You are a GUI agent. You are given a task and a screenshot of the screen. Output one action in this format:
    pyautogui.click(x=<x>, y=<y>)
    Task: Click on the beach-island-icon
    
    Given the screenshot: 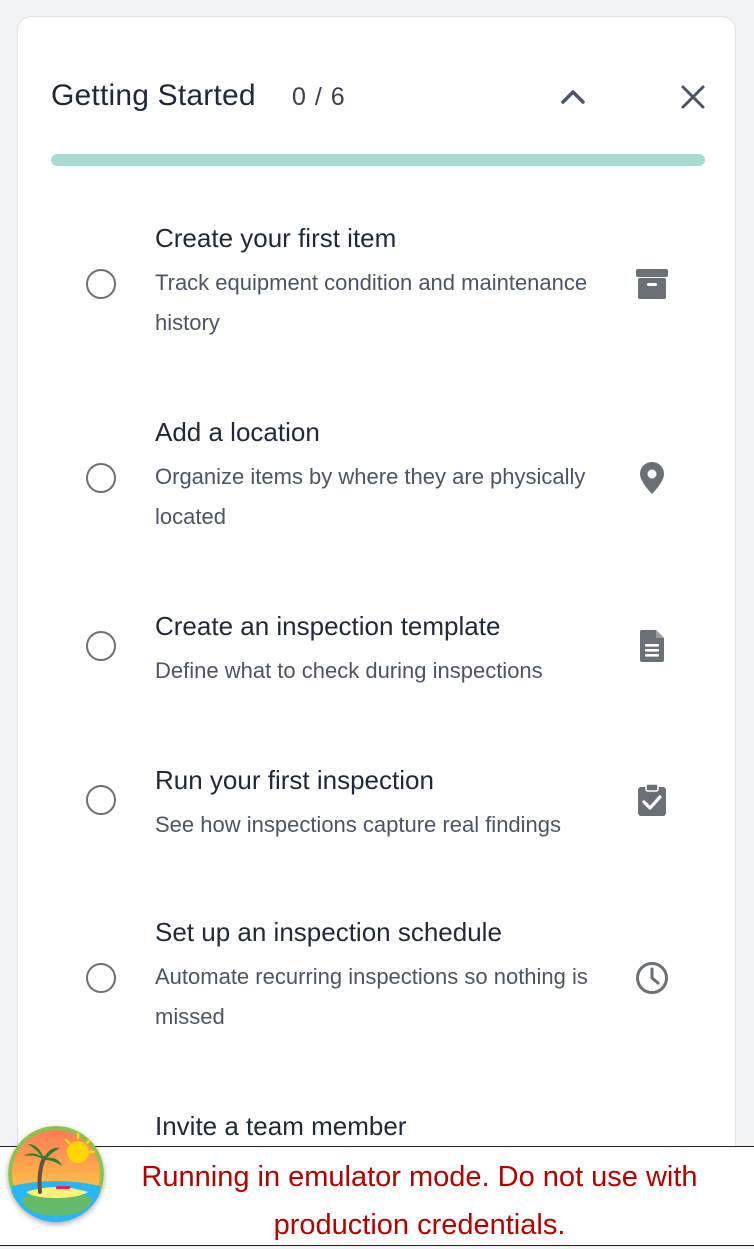 What is the action you would take?
    pyautogui.click(x=56, y=1174)
    